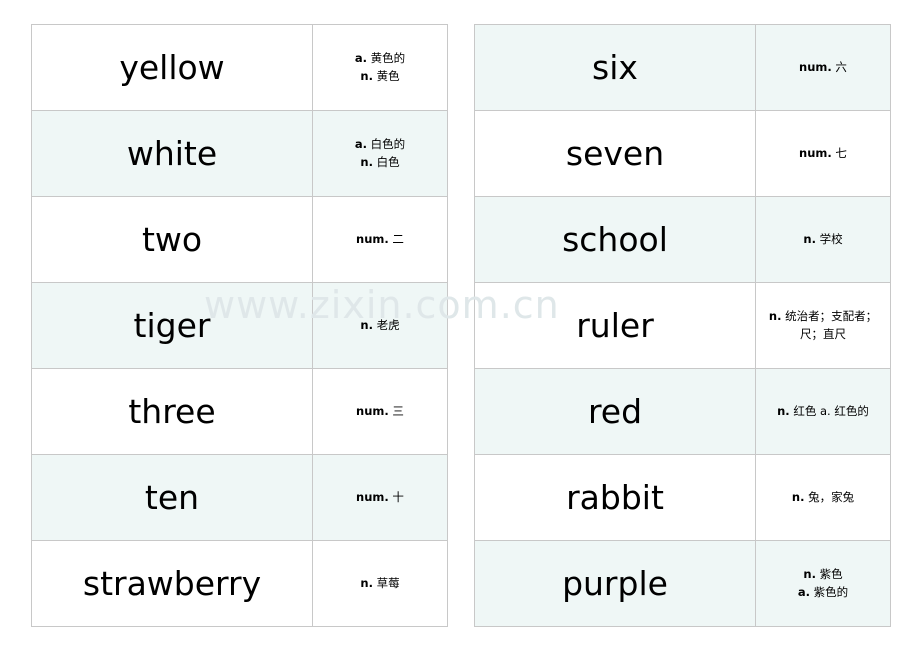 This screenshot has height=651, width=920. Describe the element at coordinates (615, 67) in the screenshot. I see `word-cell: six` at that location.